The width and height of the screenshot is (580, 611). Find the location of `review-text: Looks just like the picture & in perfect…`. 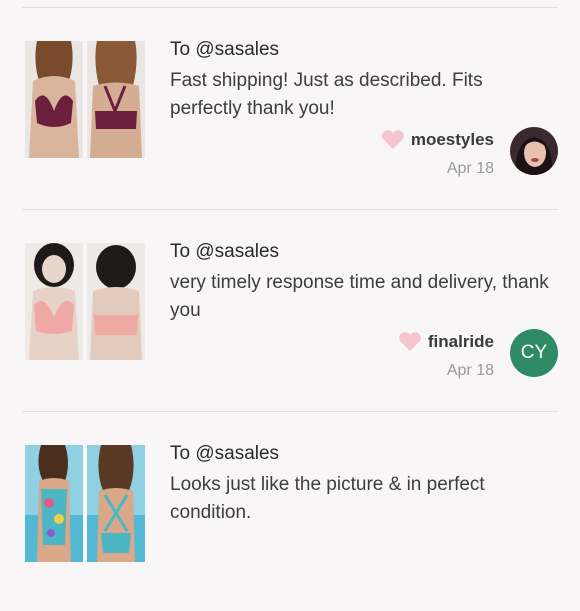

review-text: Looks just like the picture & in perfect… is located at coordinates (327, 498).